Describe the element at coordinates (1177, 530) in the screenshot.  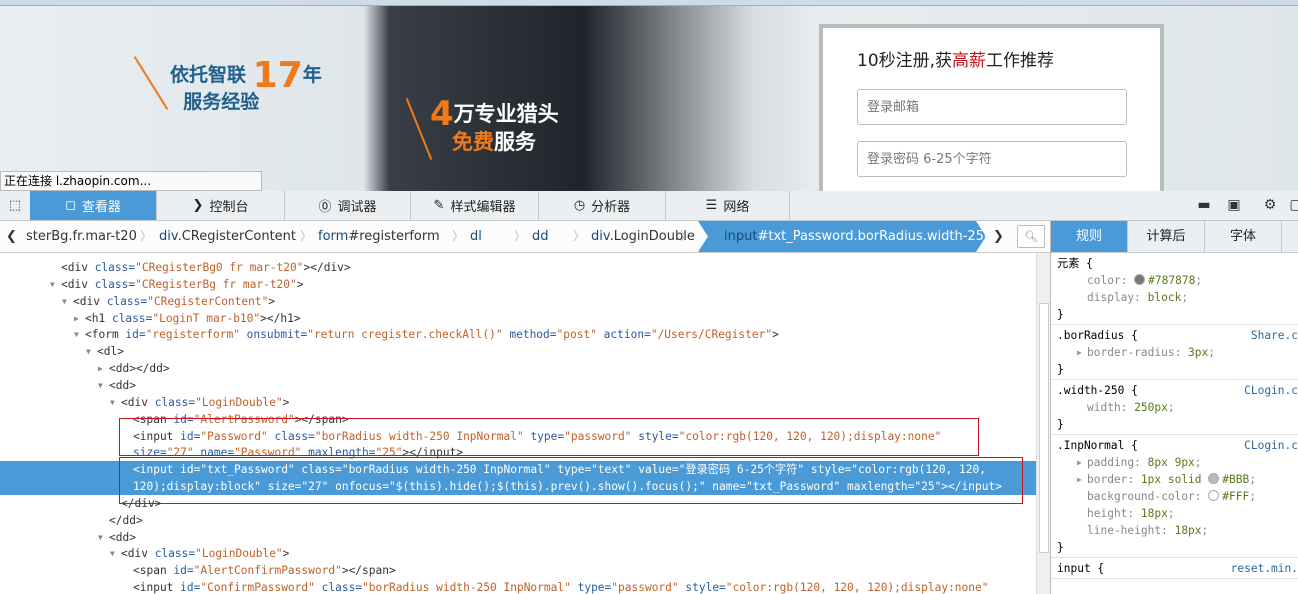
I see `css-declaration: line-height: 18px;` at that location.